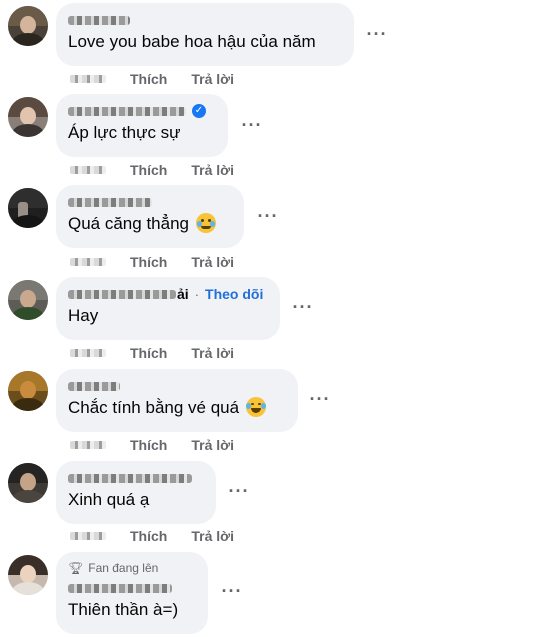 The height and width of the screenshot is (637, 552). I want to click on comment-bubble: ải · Theo dõi Hay, so click(168, 308).